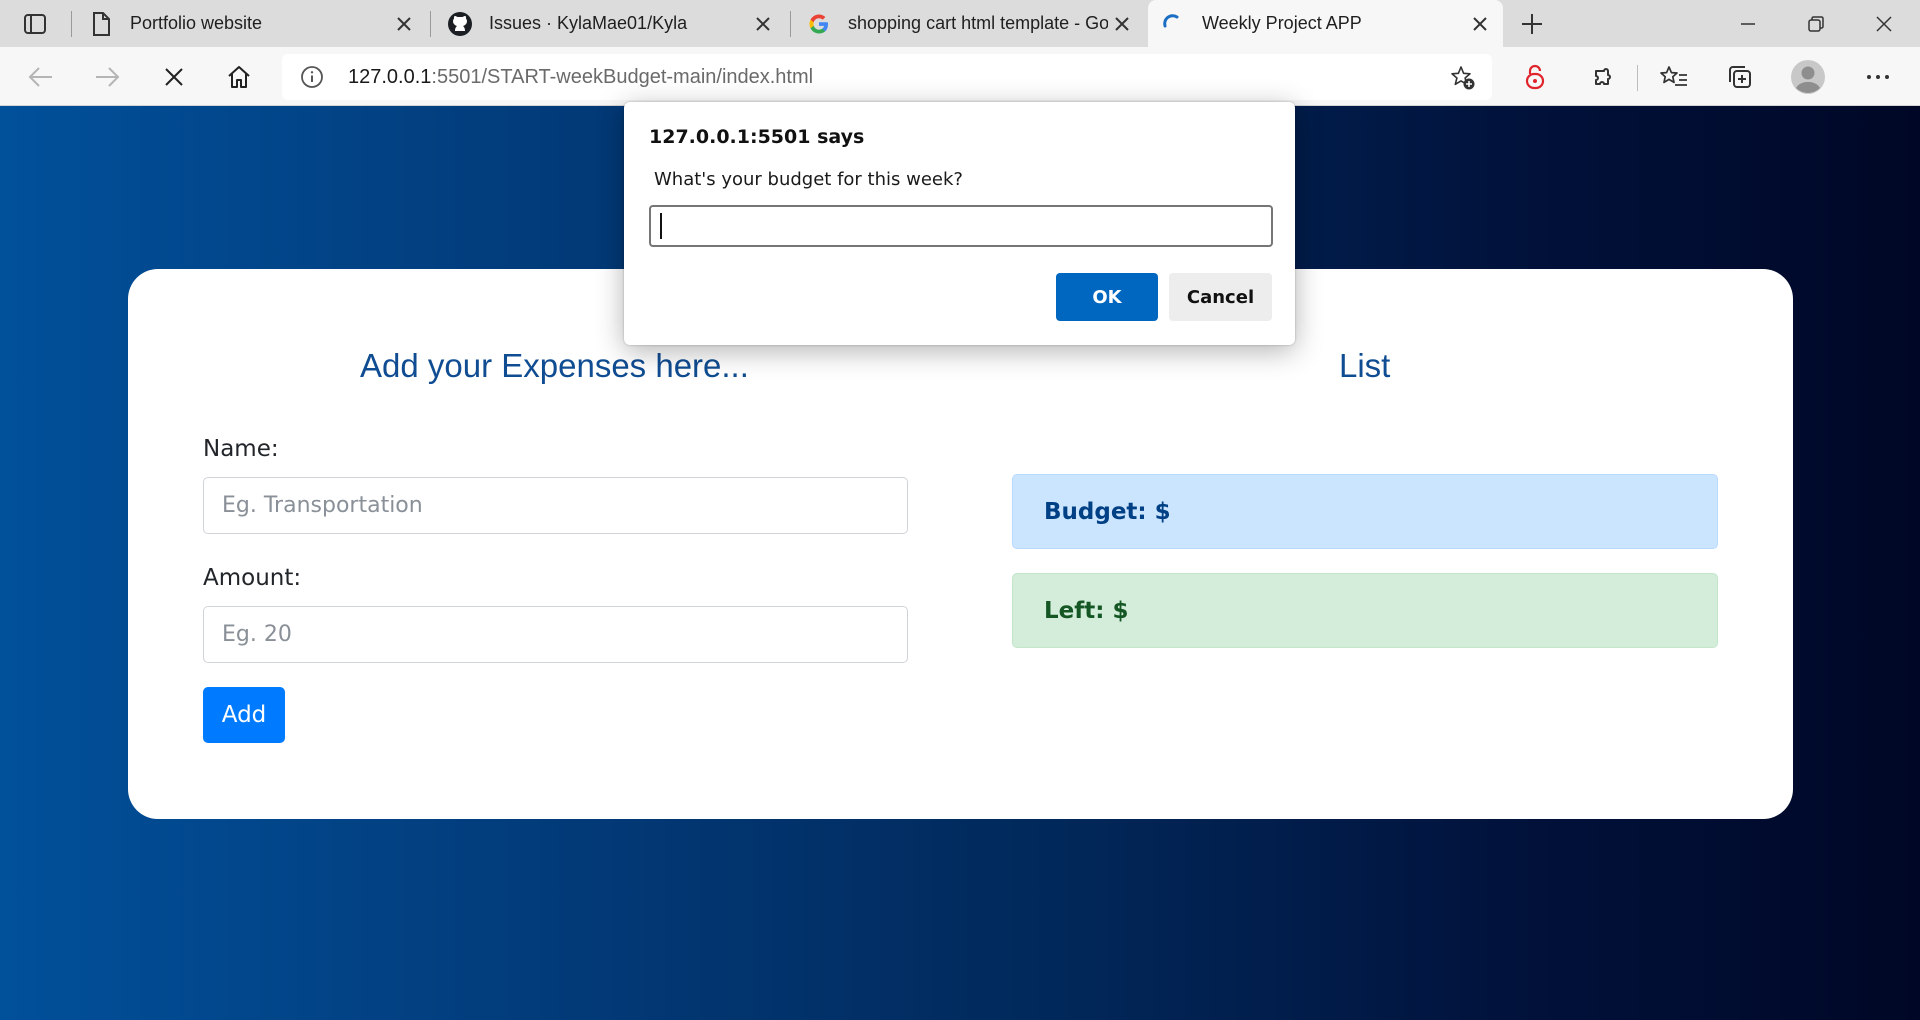  I want to click on new-tab-button, so click(1532, 24).